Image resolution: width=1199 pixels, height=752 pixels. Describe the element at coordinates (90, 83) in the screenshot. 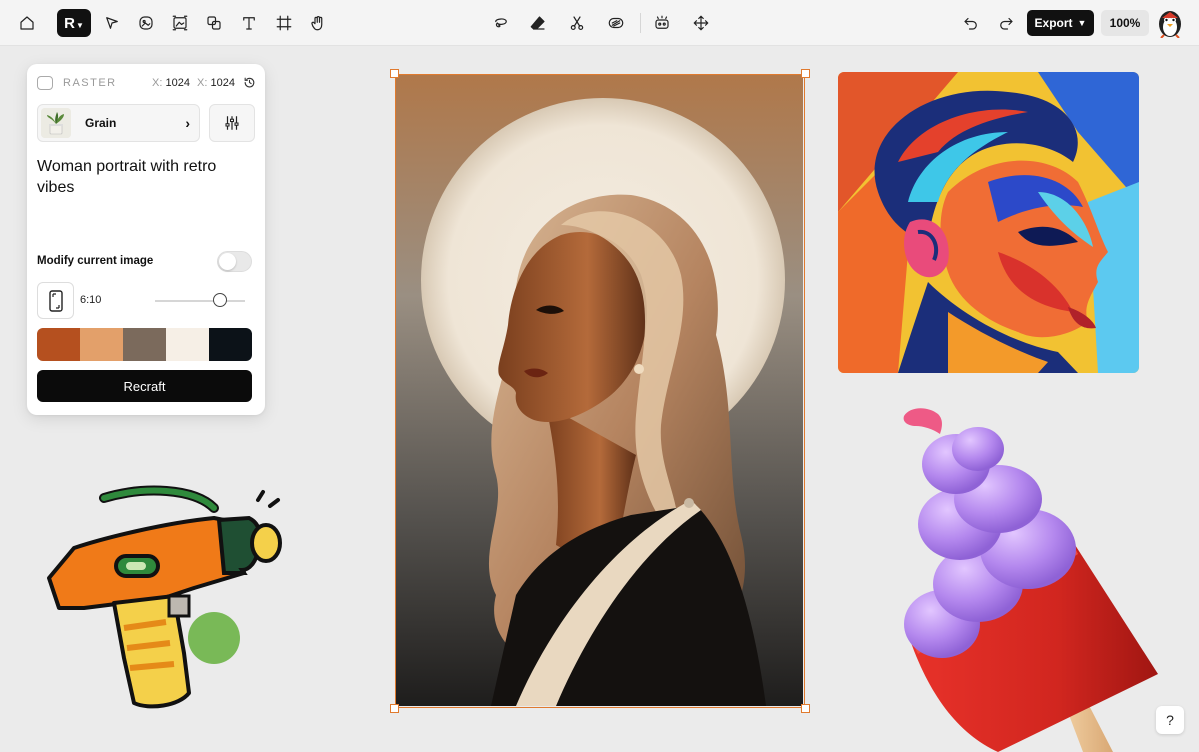

I see `mode-label: RASTER` at that location.